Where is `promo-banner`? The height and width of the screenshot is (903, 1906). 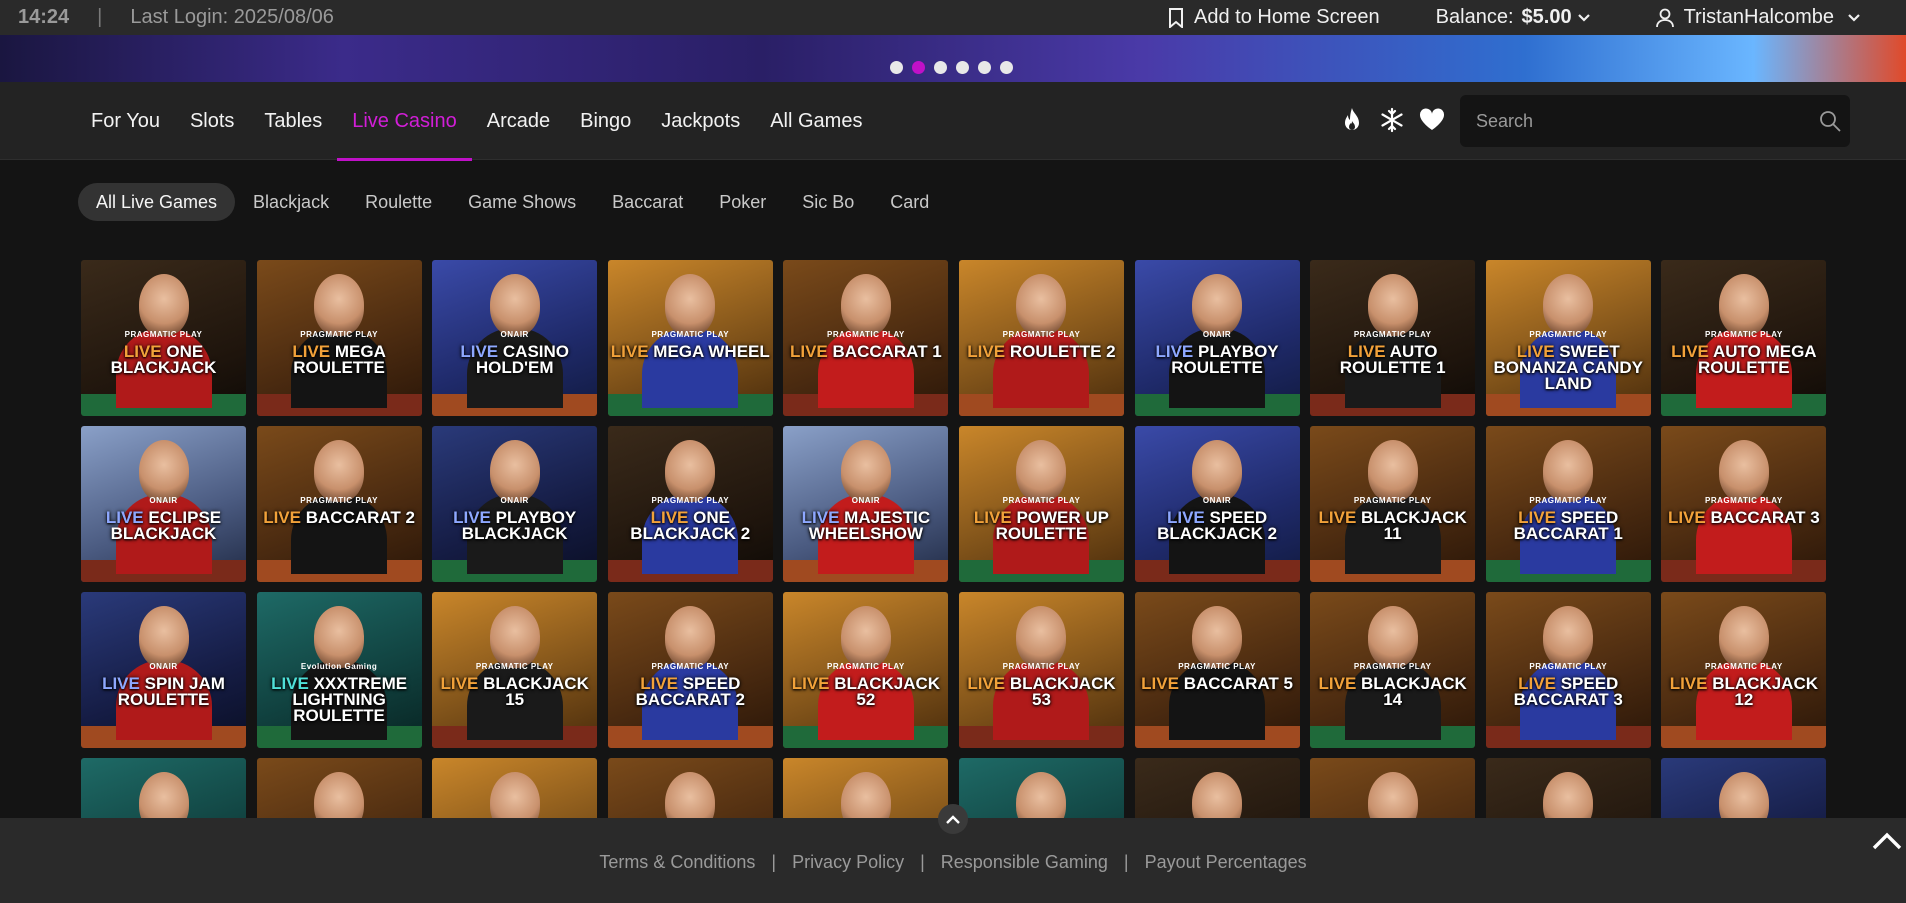
promo-banner is located at coordinates (953, 58).